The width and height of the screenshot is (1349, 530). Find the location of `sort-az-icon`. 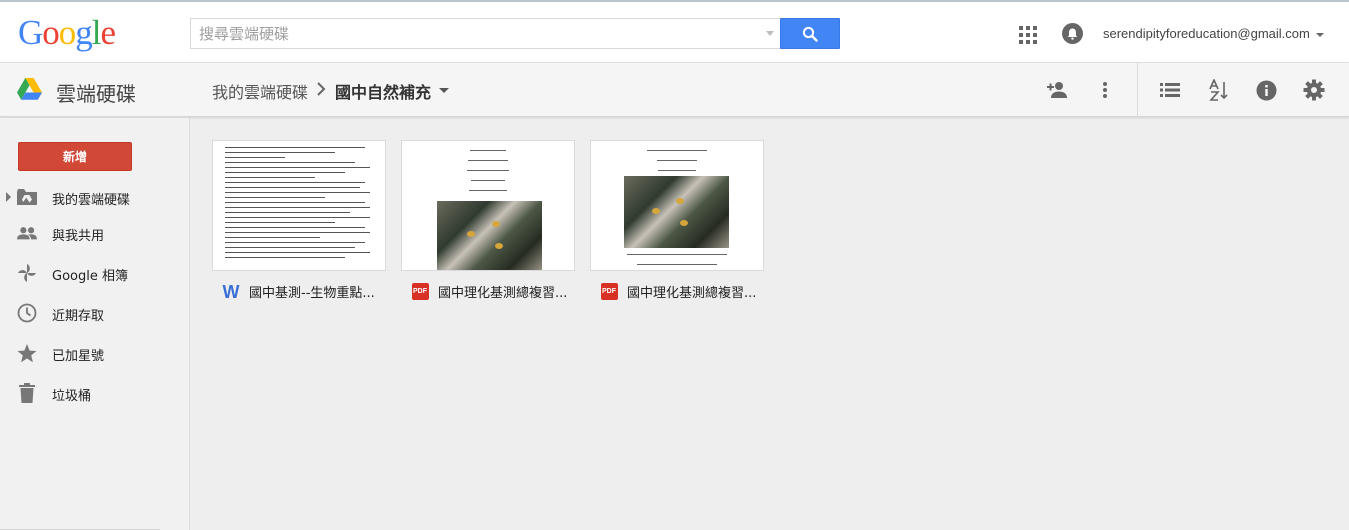

sort-az-icon is located at coordinates (1218, 90).